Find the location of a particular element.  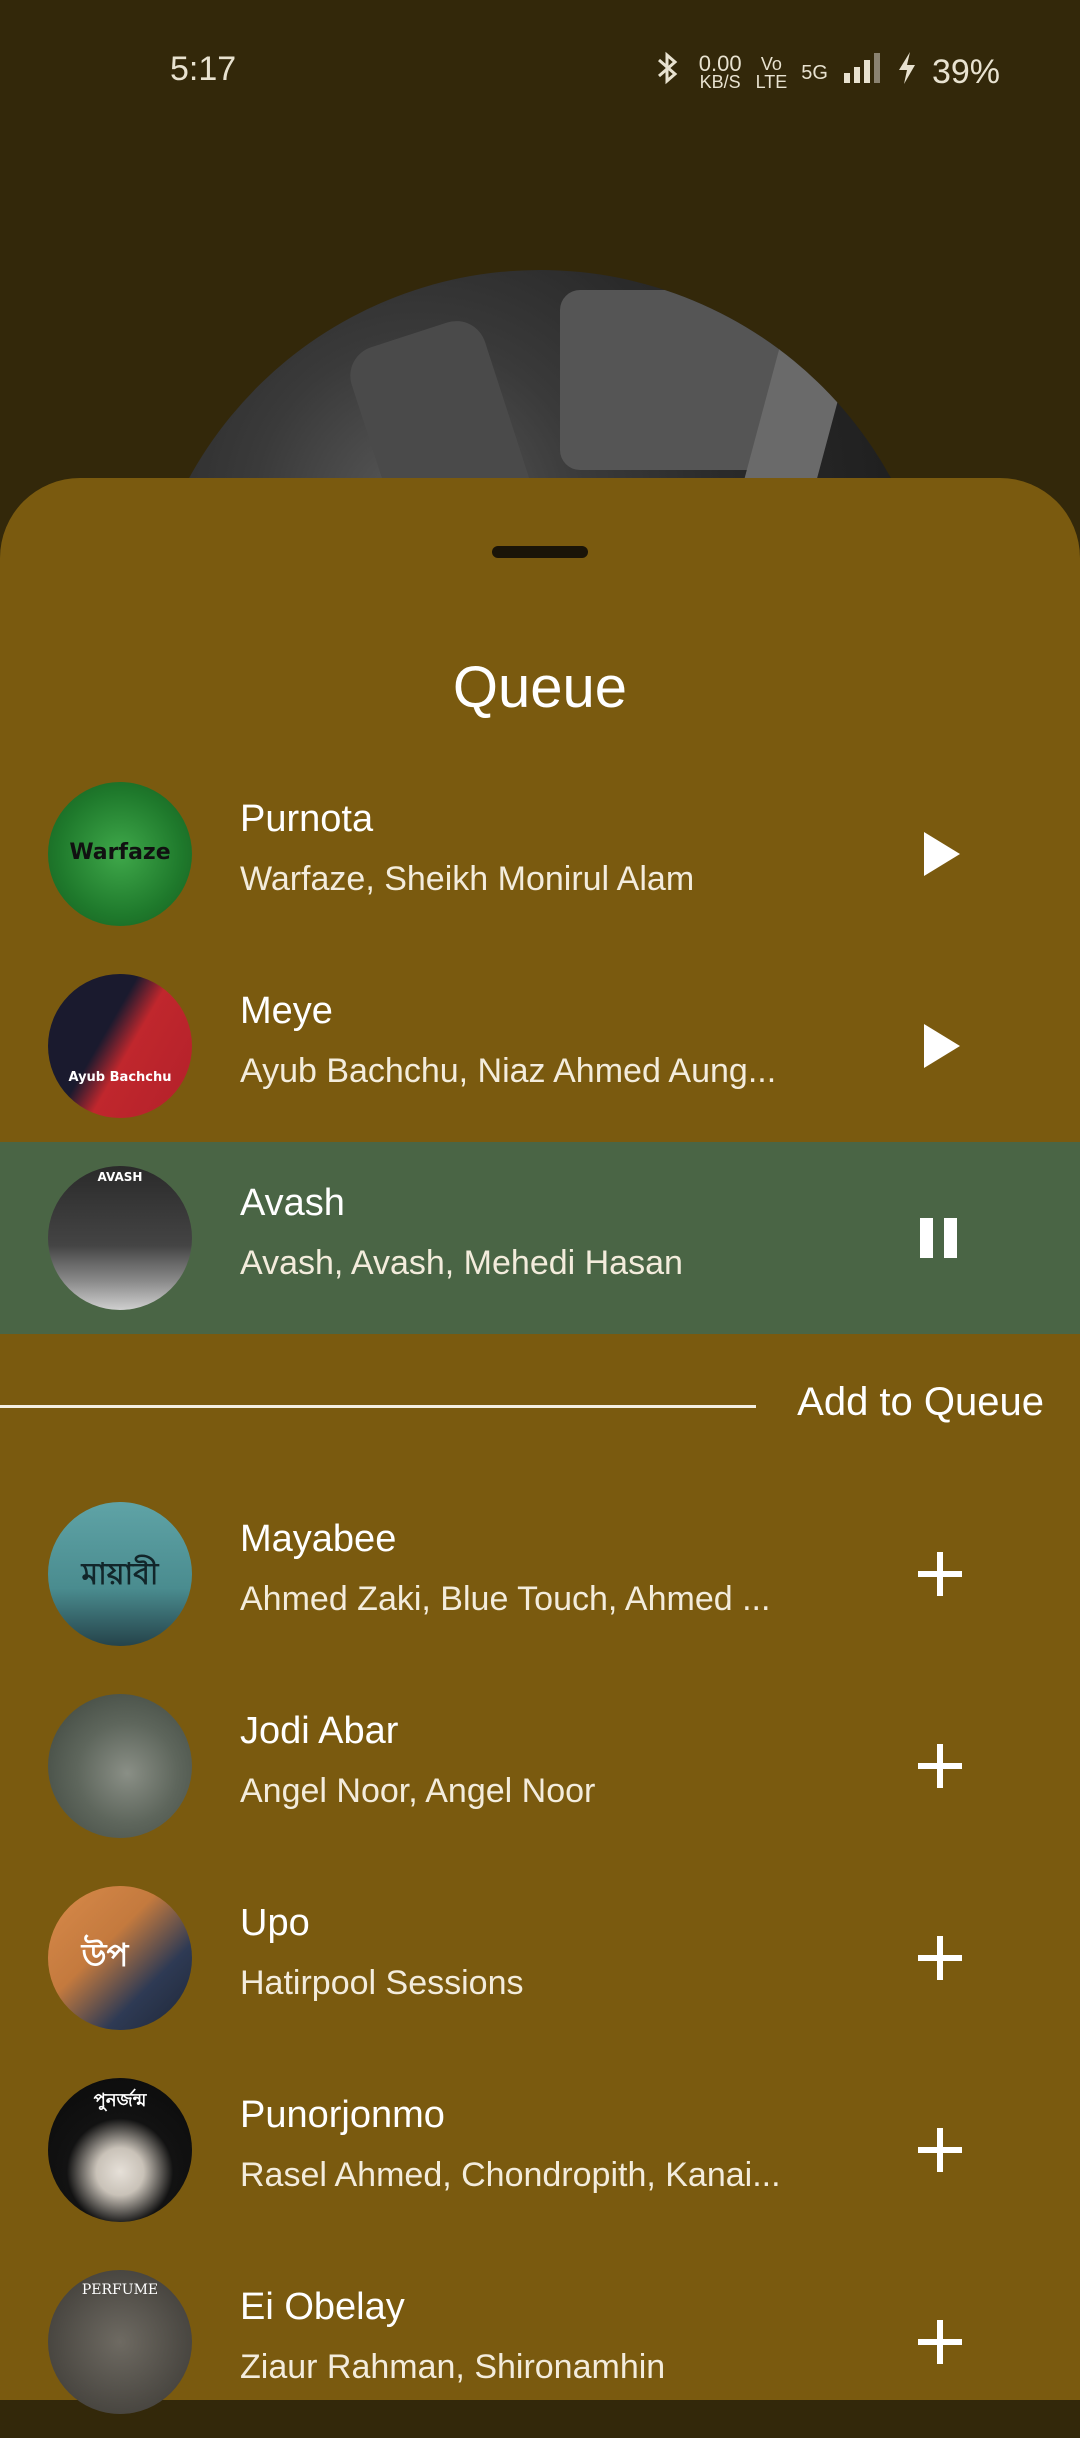

album-thumbnail is located at coordinates (120, 1766).